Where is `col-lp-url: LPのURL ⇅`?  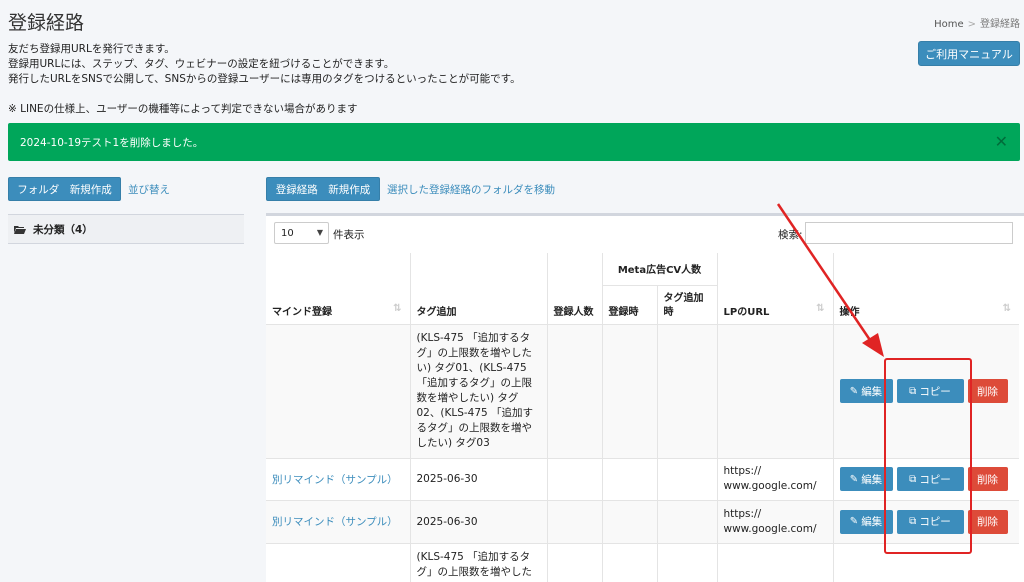
col-lp-url: LPのURL ⇅ is located at coordinates (775, 289).